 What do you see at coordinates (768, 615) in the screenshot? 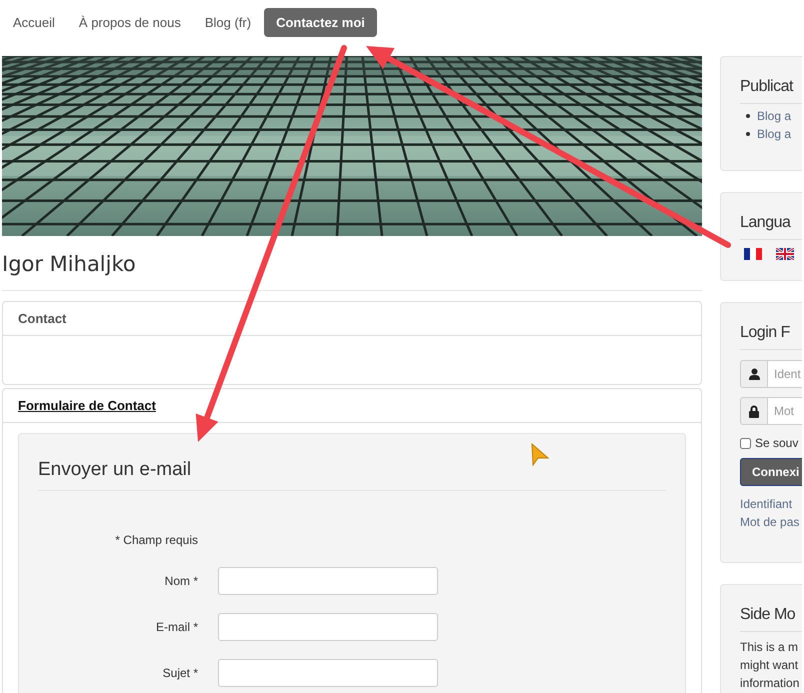
I see `module-title: Side Mo` at bounding box center [768, 615].